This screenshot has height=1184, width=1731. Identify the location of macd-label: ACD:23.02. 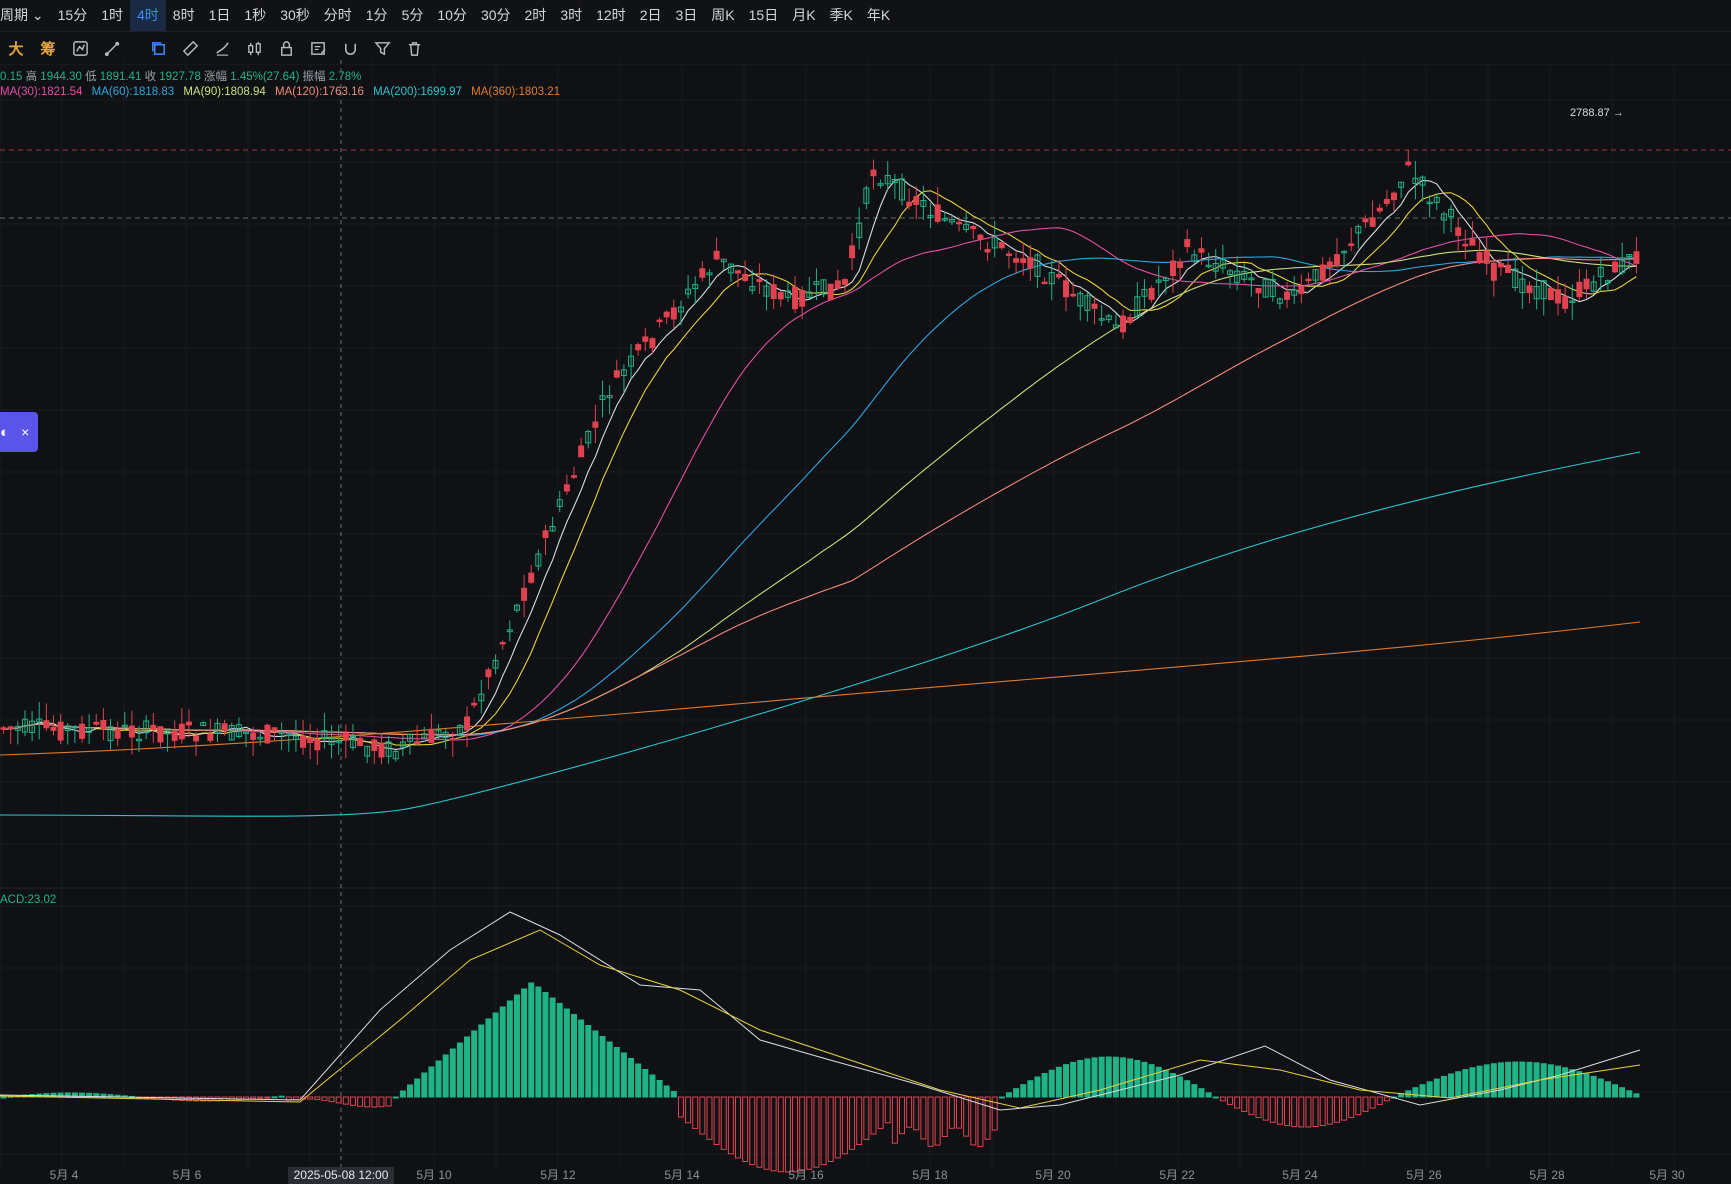
(28, 900).